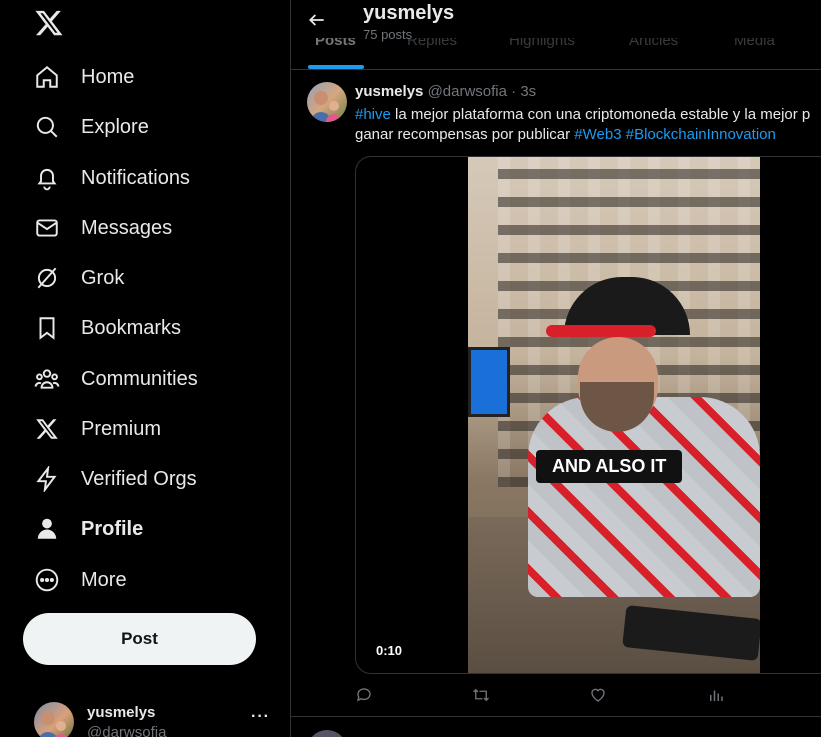  I want to click on nav-verified-orgs: Verified Orgs, so click(115, 479).